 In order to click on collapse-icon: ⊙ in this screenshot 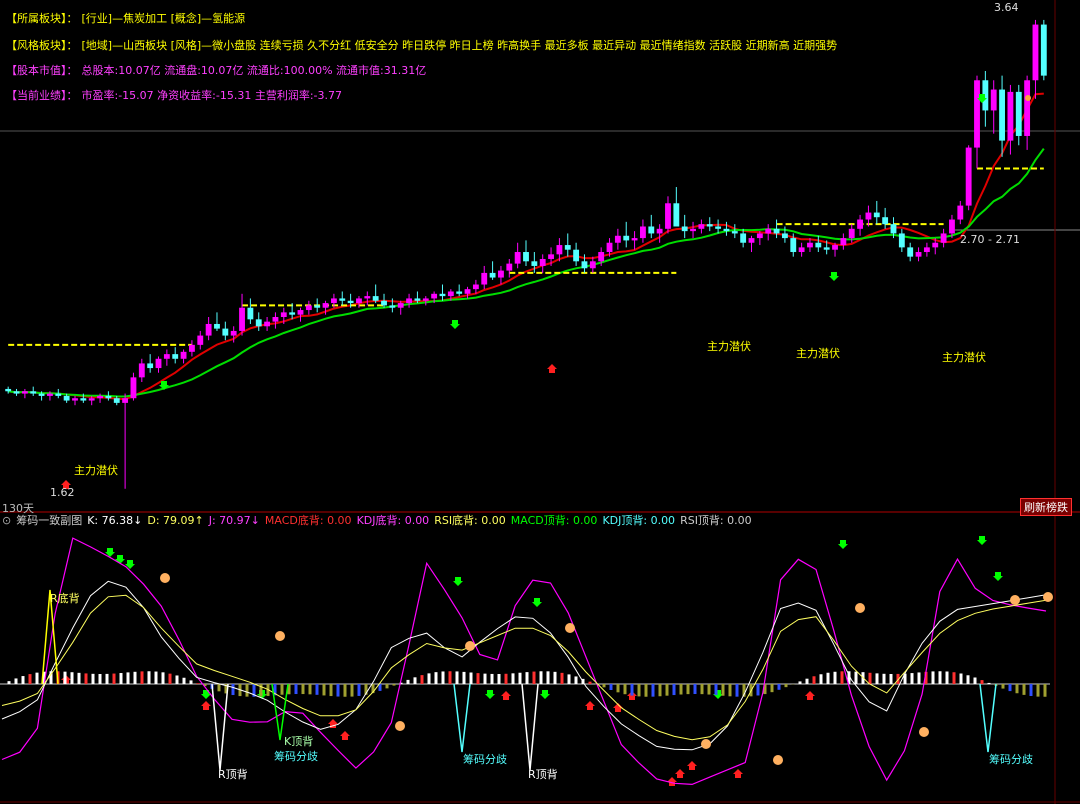, I will do `click(6, 520)`.